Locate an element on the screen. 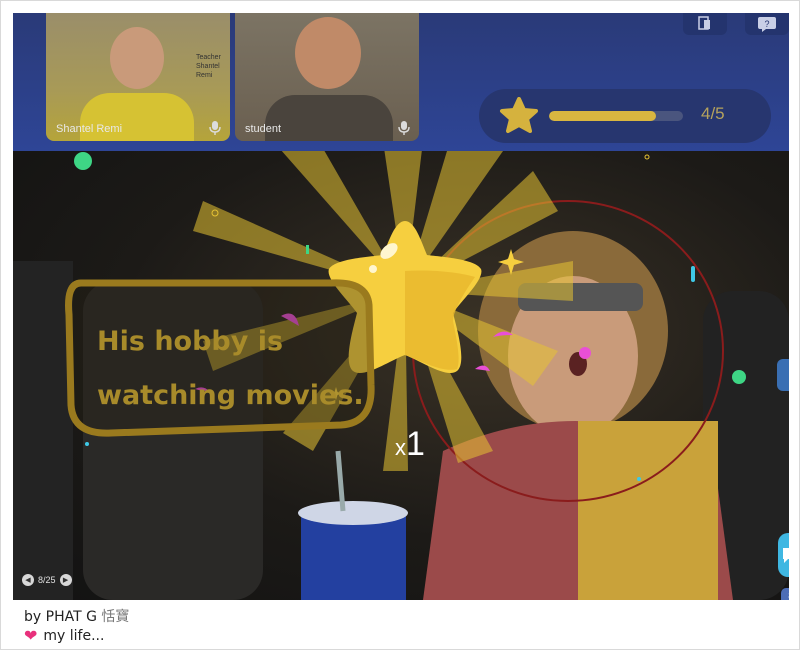 The width and height of the screenshot is (800, 650). chat-count-badge: 8 is located at coordinates (785, 594).